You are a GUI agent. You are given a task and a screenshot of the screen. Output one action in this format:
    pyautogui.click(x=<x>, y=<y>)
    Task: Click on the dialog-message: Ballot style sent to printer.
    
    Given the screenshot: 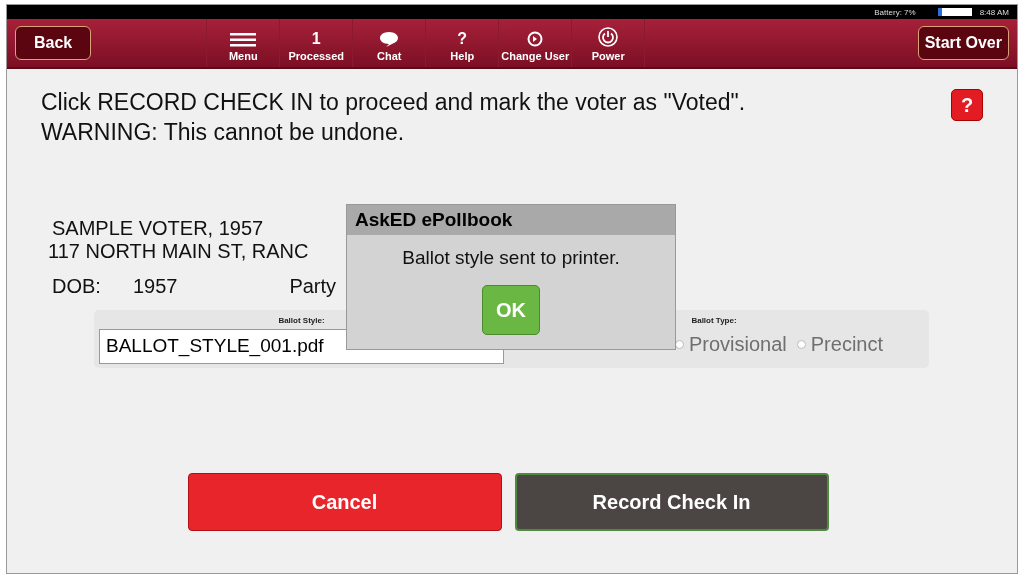 What is the action you would take?
    pyautogui.click(x=511, y=258)
    